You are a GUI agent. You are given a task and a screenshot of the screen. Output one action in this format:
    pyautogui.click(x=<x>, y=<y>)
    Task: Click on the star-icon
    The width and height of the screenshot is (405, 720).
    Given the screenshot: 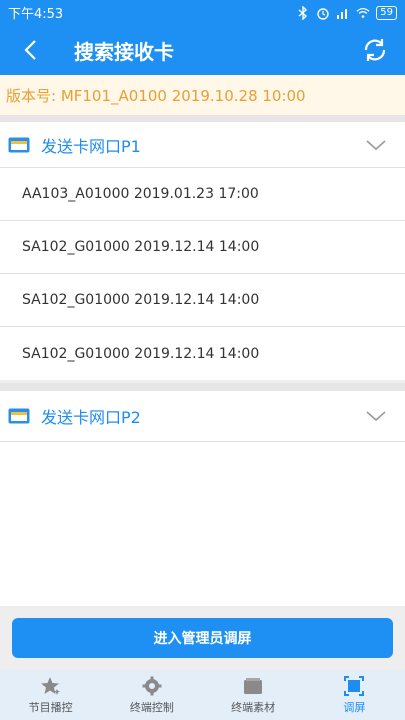 What is the action you would take?
    pyautogui.click(x=50, y=686)
    